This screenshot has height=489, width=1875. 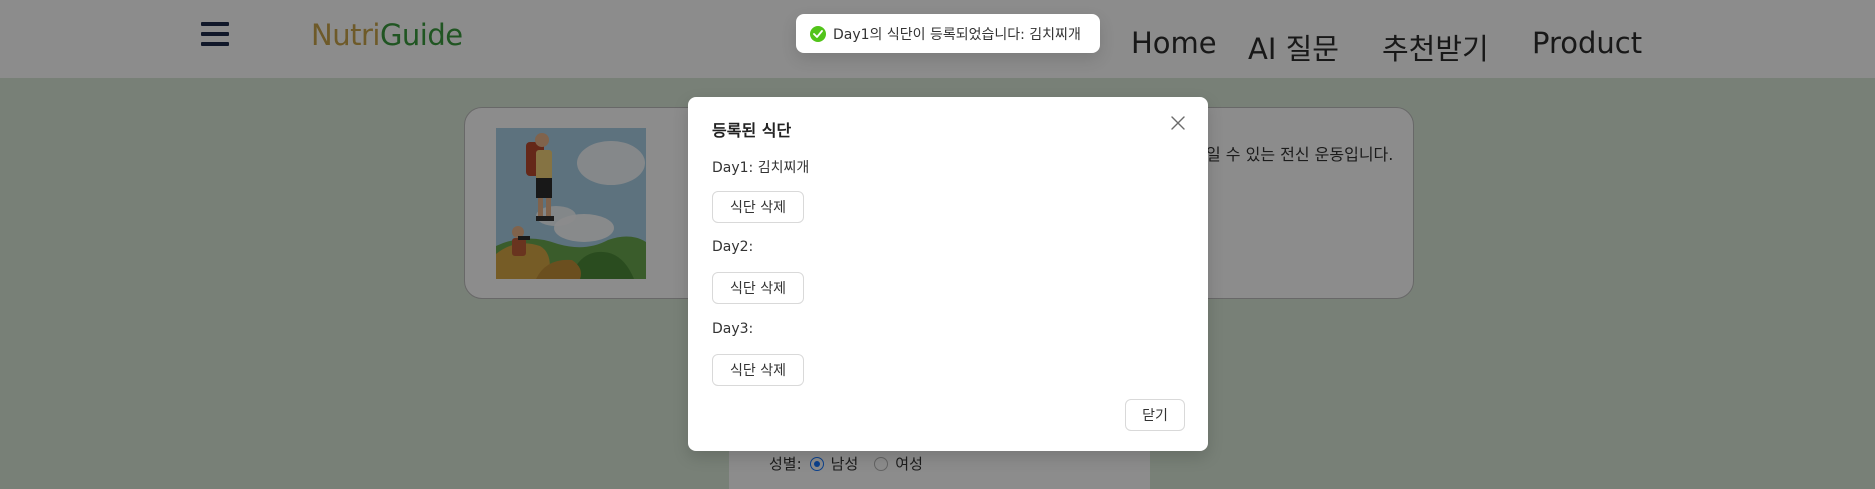 I want to click on modal-title: 등록된 식단, so click(x=752, y=130).